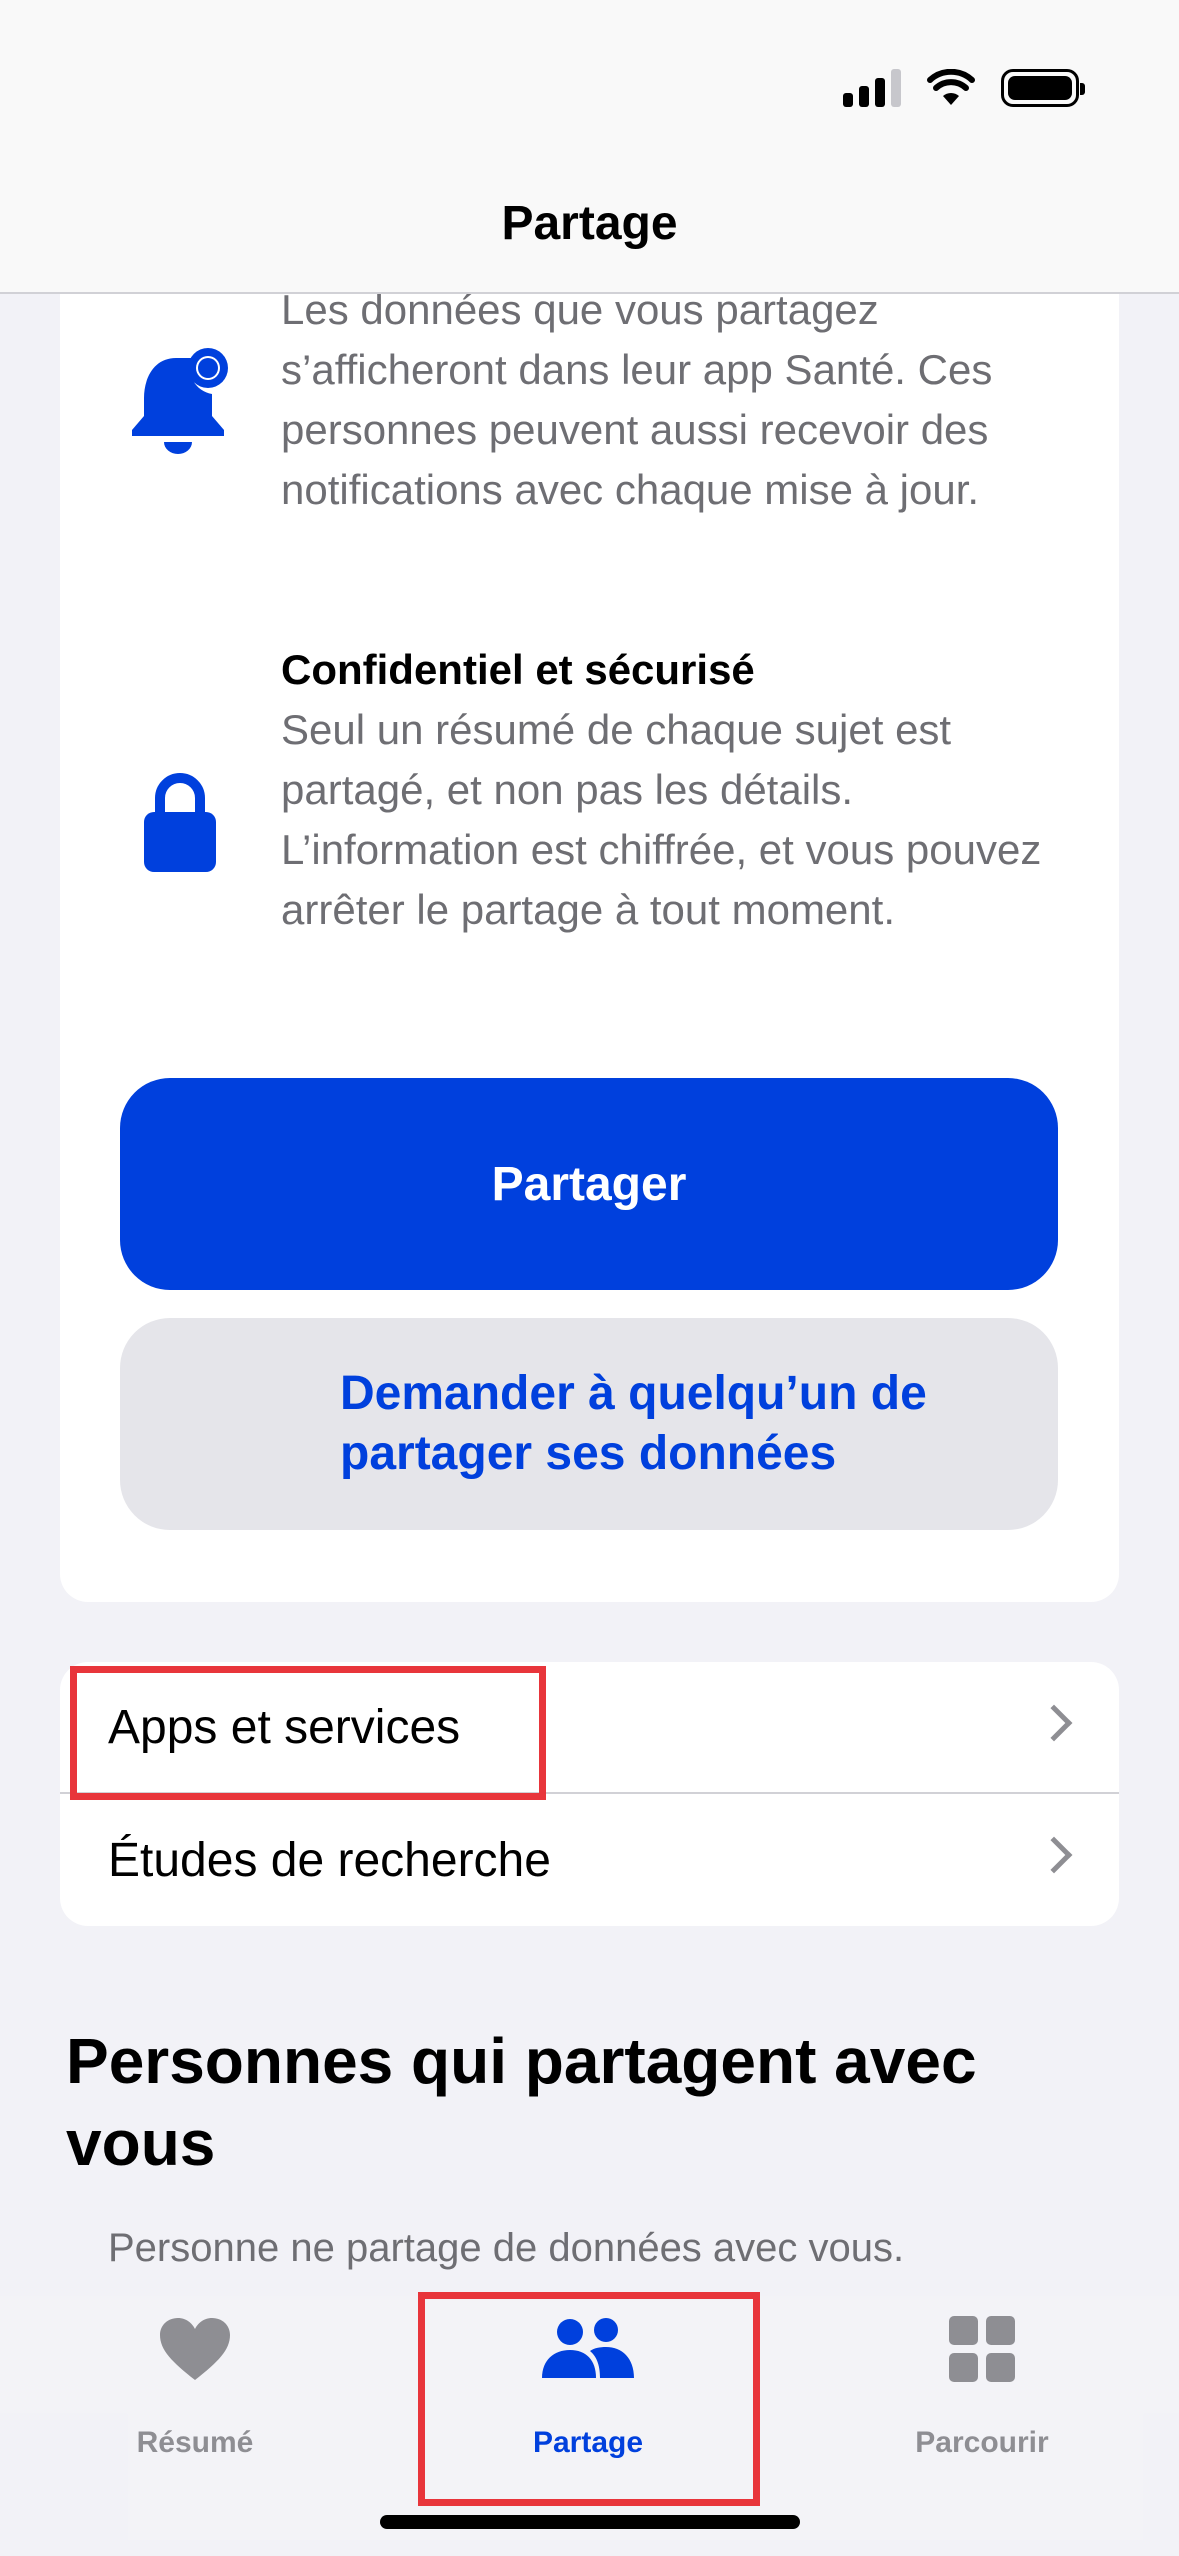 This screenshot has height=2556, width=1179. I want to click on status-icons, so click(964, 88).